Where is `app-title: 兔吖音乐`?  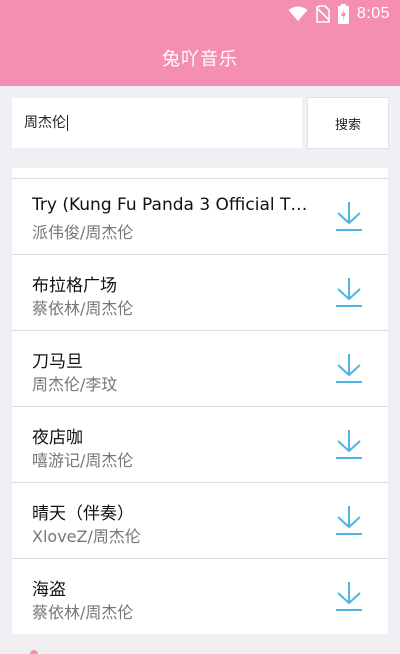 app-title: 兔吖音乐 is located at coordinates (200, 59).